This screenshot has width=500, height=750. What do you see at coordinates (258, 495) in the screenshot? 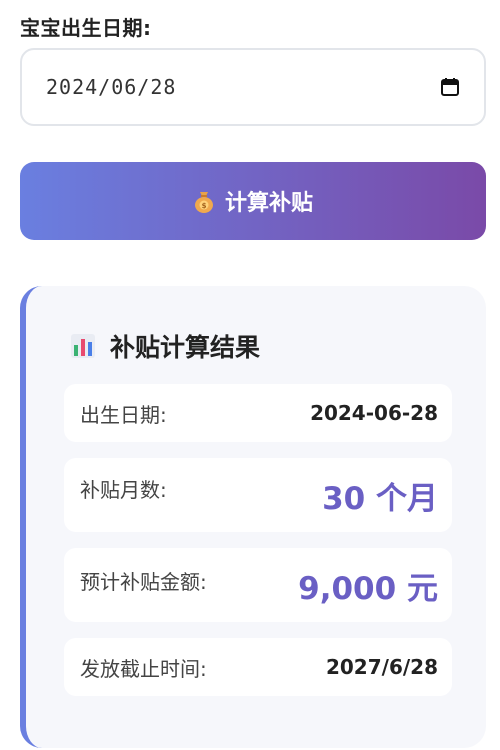
I see `result-row-months: 补贴月数: 30 个月` at bounding box center [258, 495].